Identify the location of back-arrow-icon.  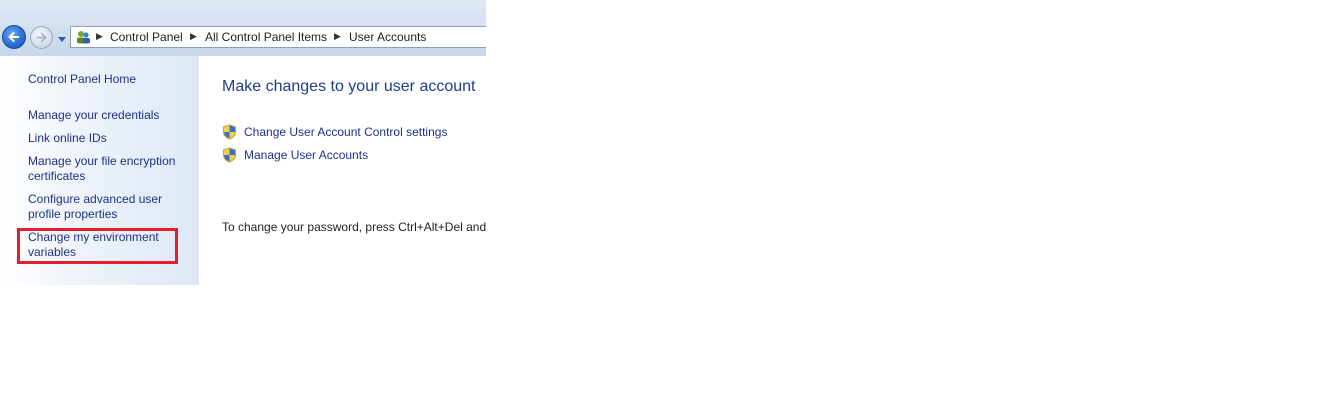
(13, 37).